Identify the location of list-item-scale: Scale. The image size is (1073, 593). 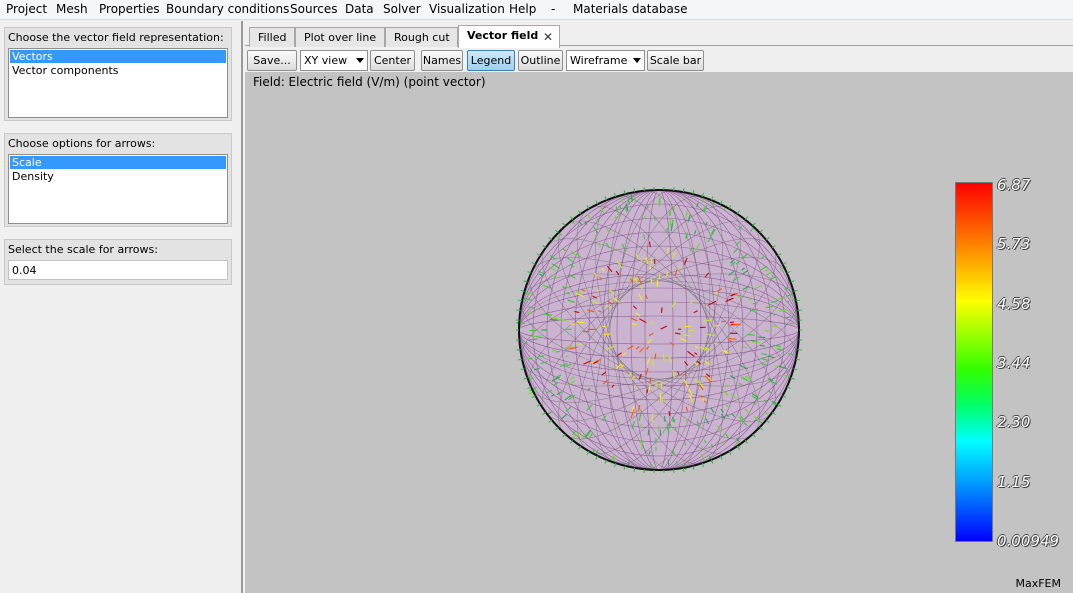
(118, 162).